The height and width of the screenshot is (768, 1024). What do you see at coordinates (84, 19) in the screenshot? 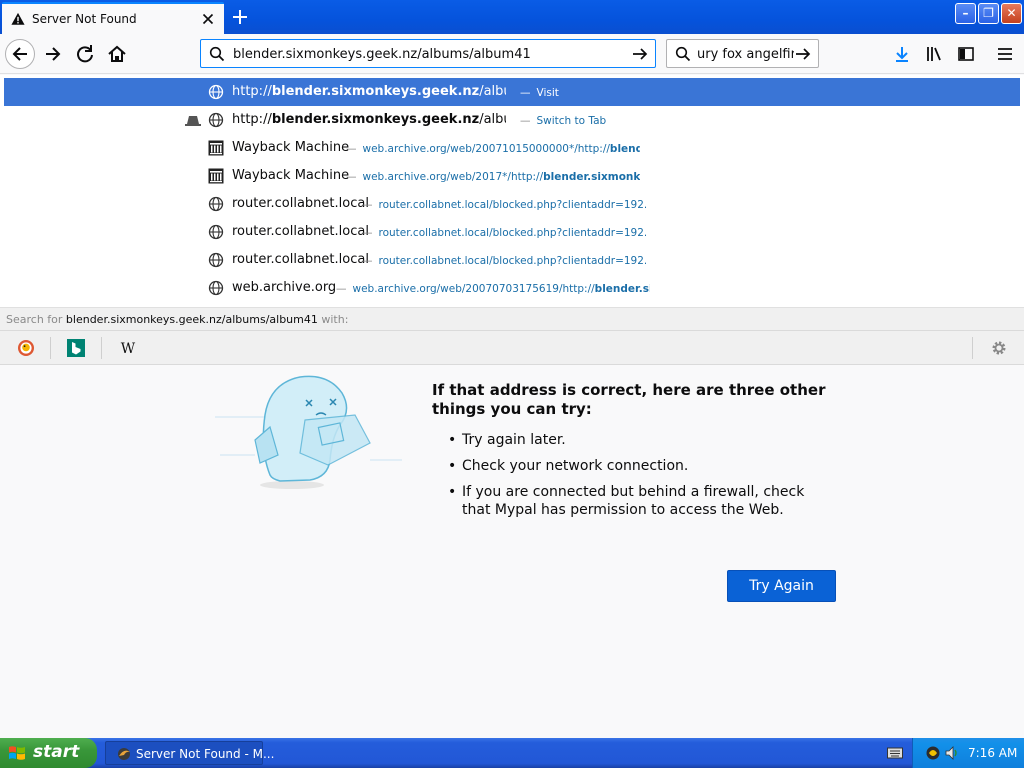
I see `tab-title: Server Not Found` at bounding box center [84, 19].